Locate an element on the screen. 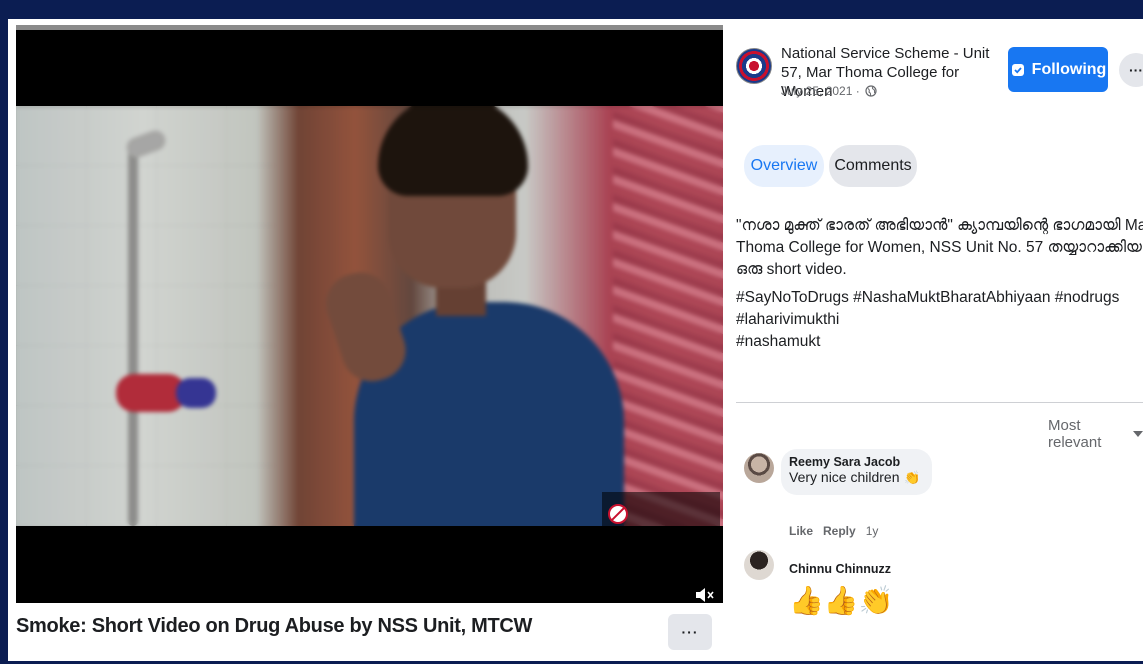 This screenshot has height=664, width=1143. post-date: July 25, 2021 · is located at coordinates (829, 91).